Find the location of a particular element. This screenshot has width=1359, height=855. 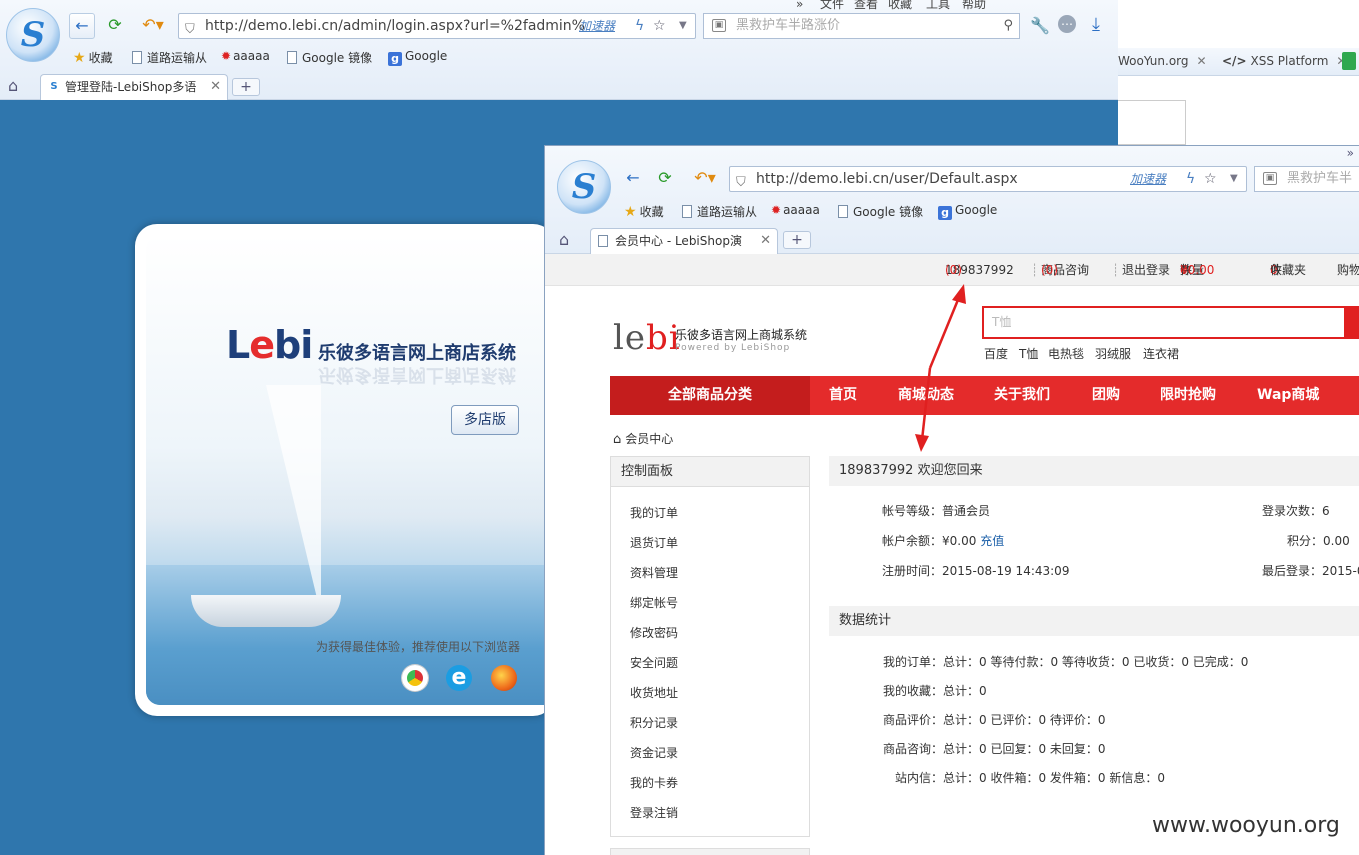

menu-home: 首页 is located at coordinates (843, 395).